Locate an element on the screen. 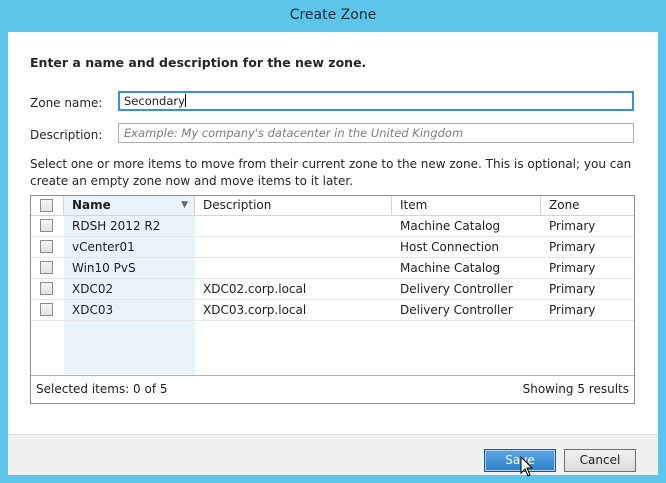  cancel-button: Cancel is located at coordinates (600, 460).